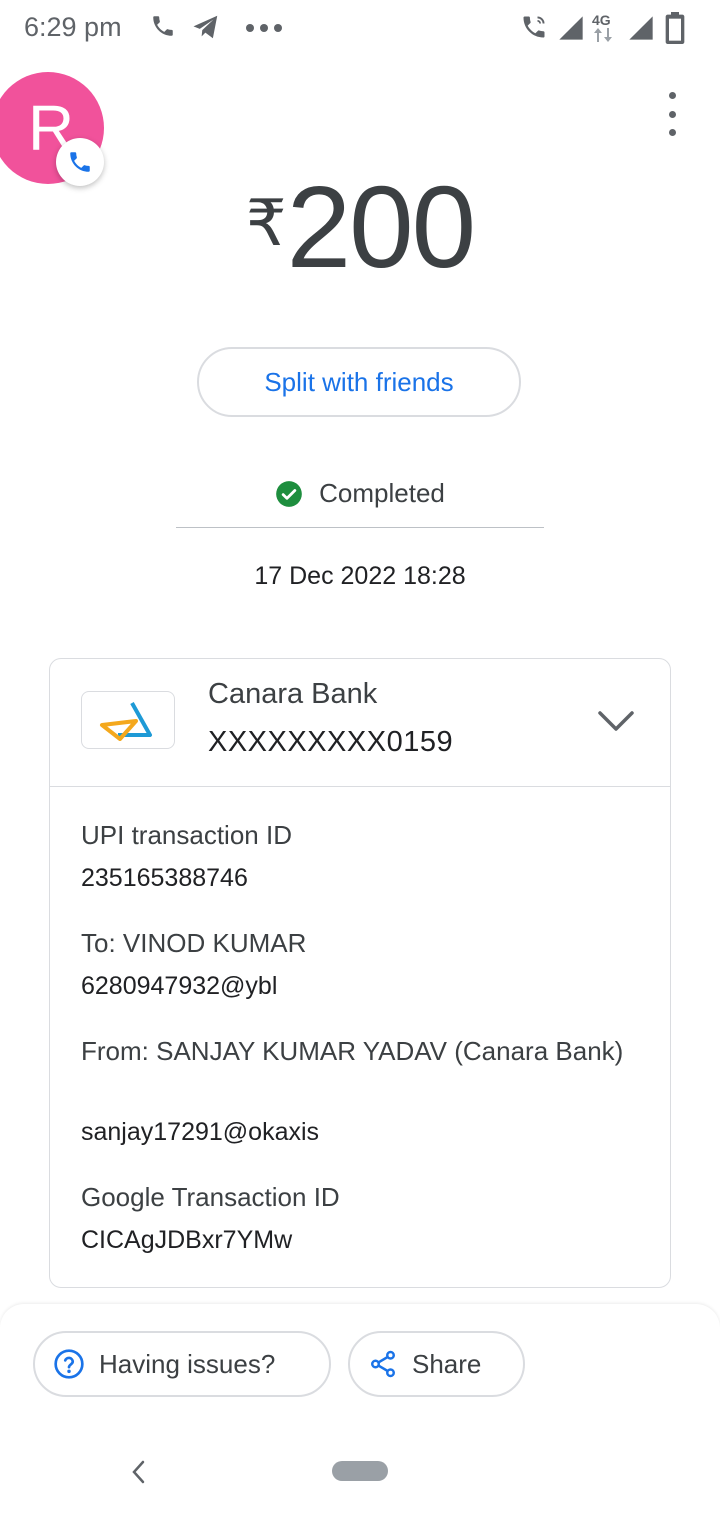 The height and width of the screenshot is (1520, 720). What do you see at coordinates (163, 26) in the screenshot?
I see `phone-call-icon` at bounding box center [163, 26].